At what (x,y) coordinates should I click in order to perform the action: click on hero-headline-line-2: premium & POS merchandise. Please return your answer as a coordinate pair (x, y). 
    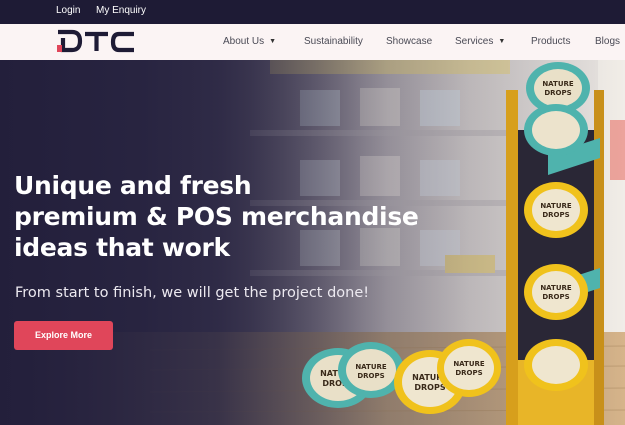
    Looking at the image, I should click on (216, 216).